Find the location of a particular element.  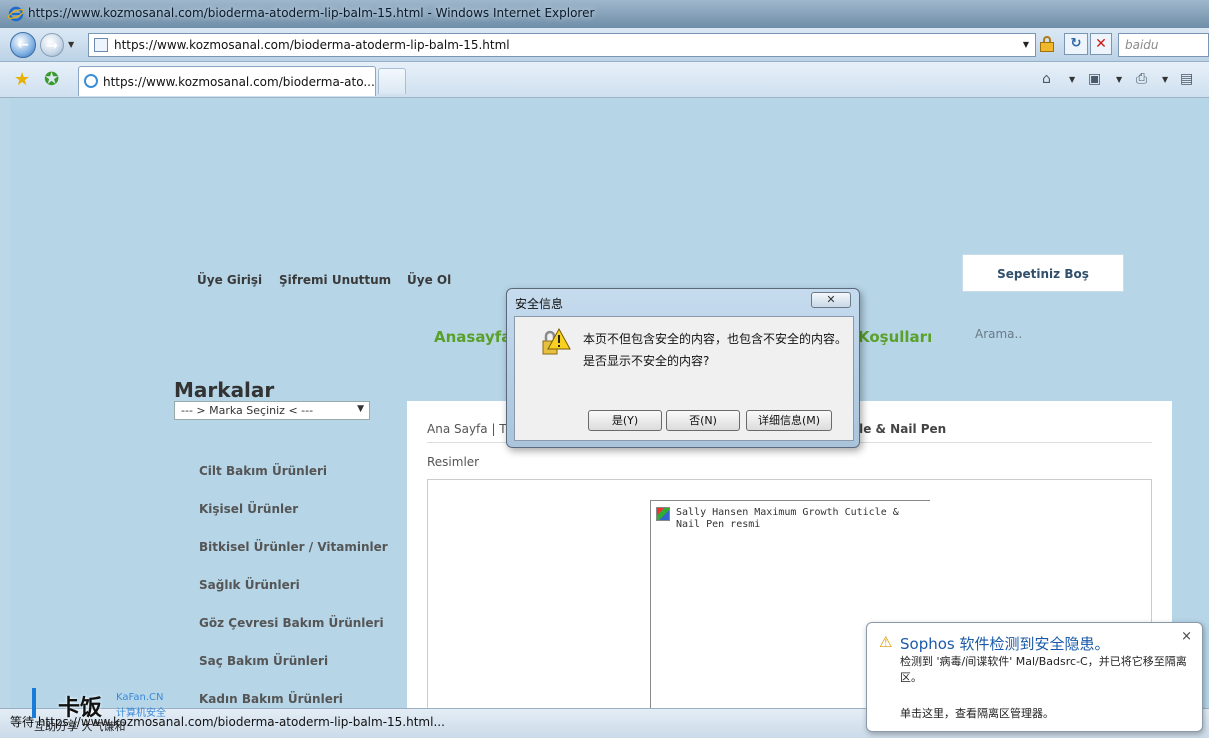

home-dropdown-icon: ▼ is located at coordinates (1072, 79).